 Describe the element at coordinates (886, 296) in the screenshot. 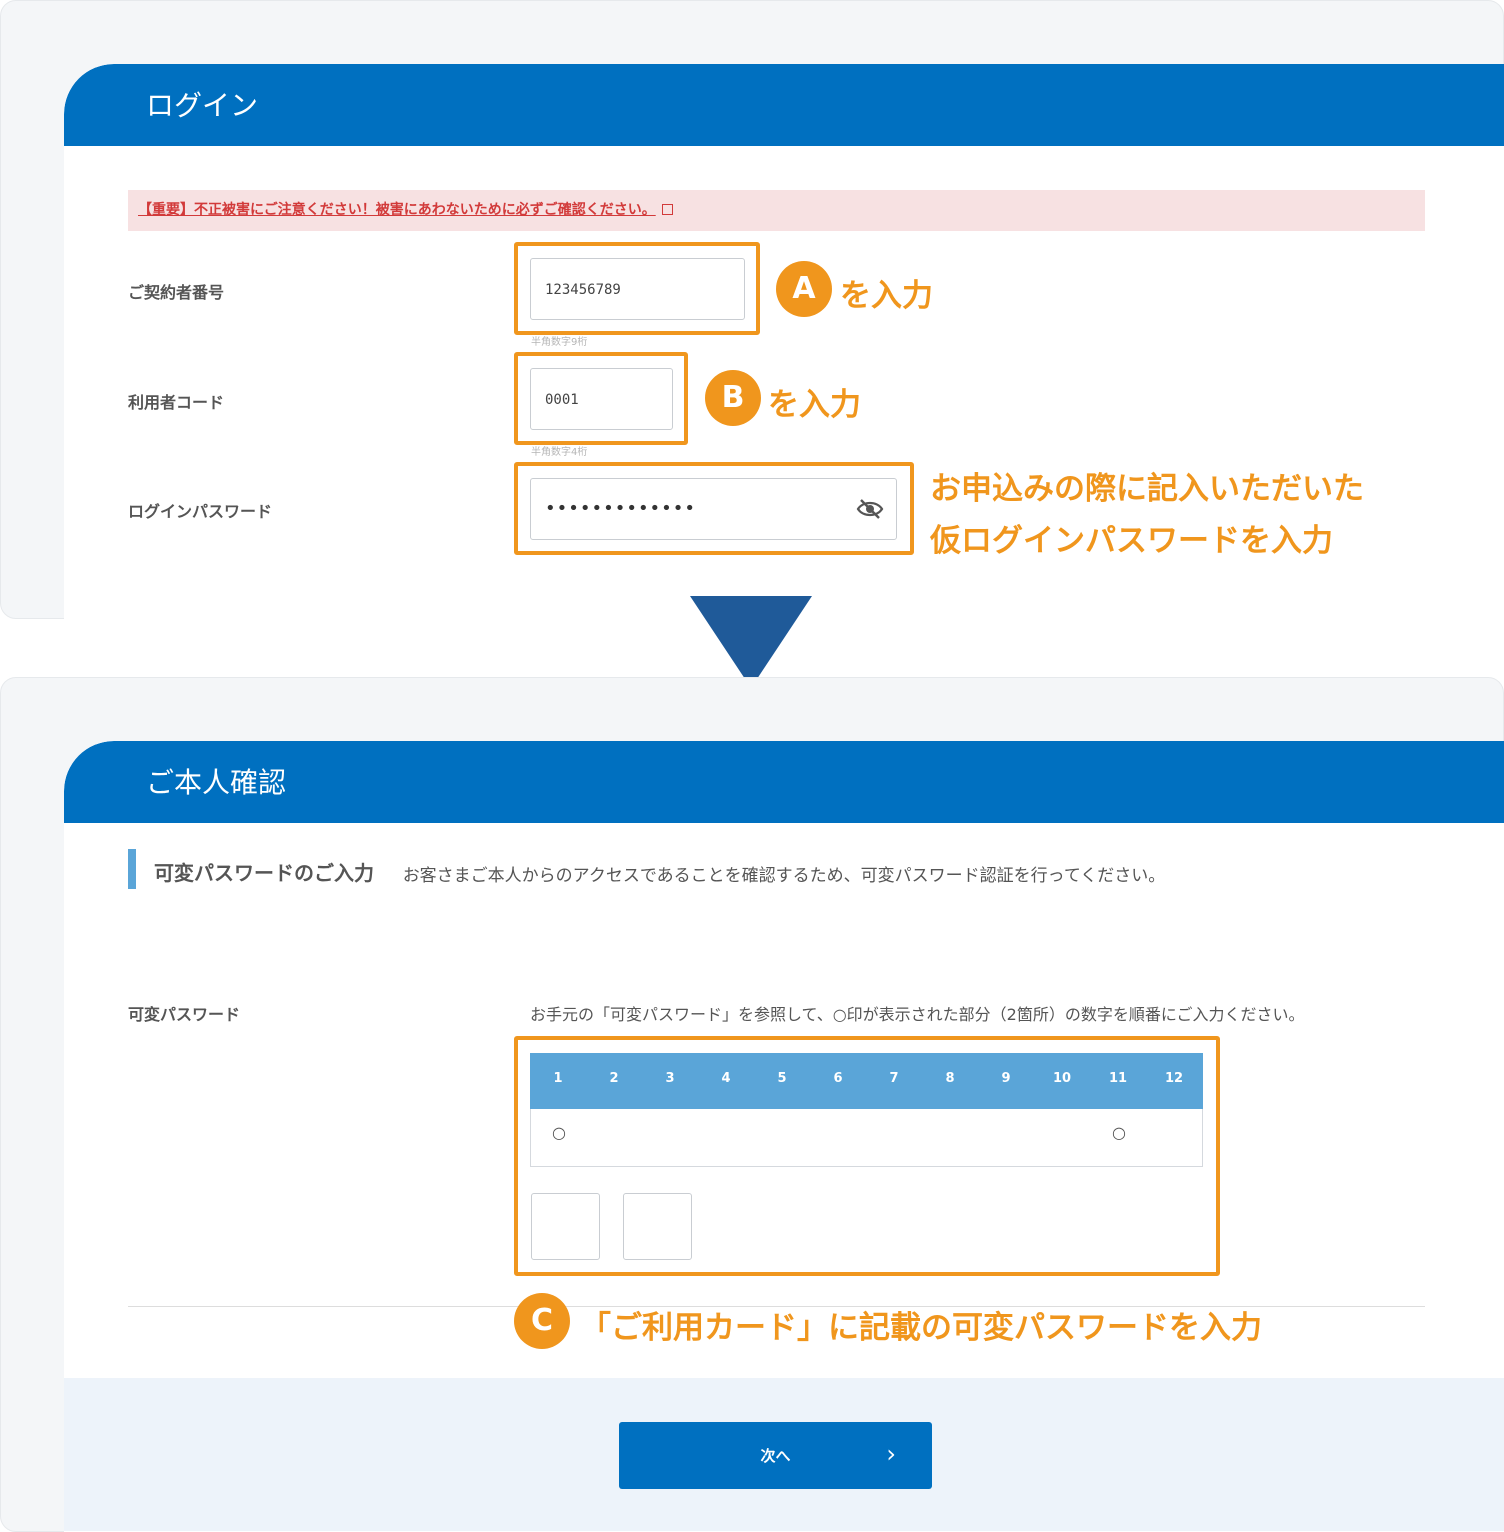

I see `annotation-a-text: を入力` at that location.